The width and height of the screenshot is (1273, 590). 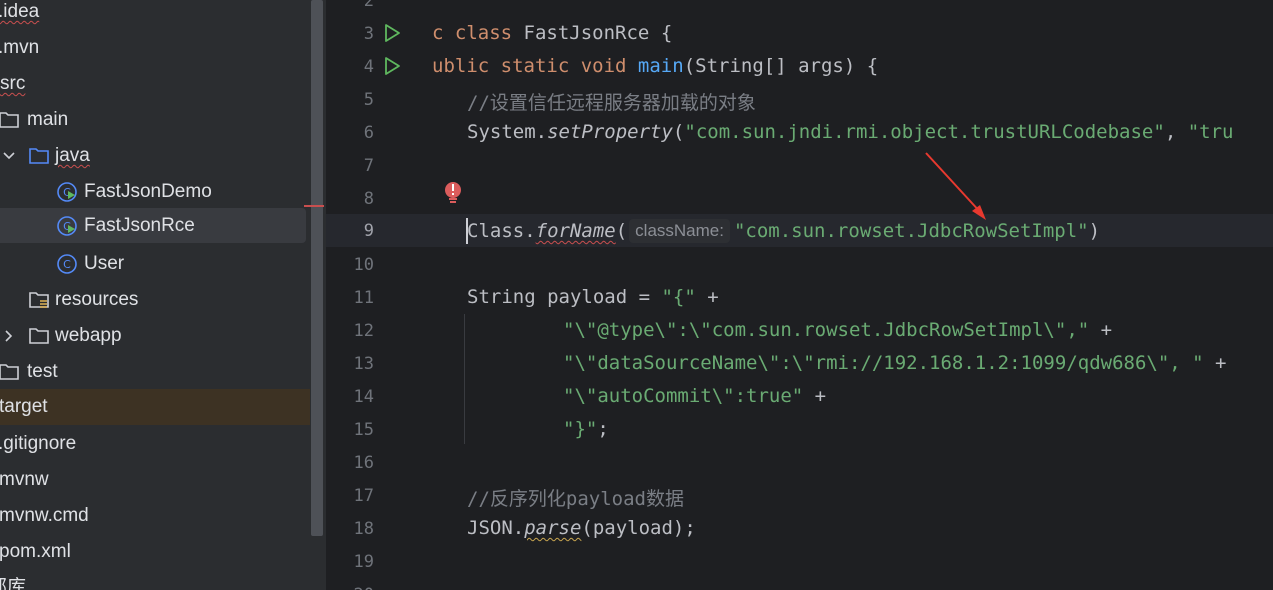 I want to click on tree-item-label: .idea, so click(x=20, y=11).